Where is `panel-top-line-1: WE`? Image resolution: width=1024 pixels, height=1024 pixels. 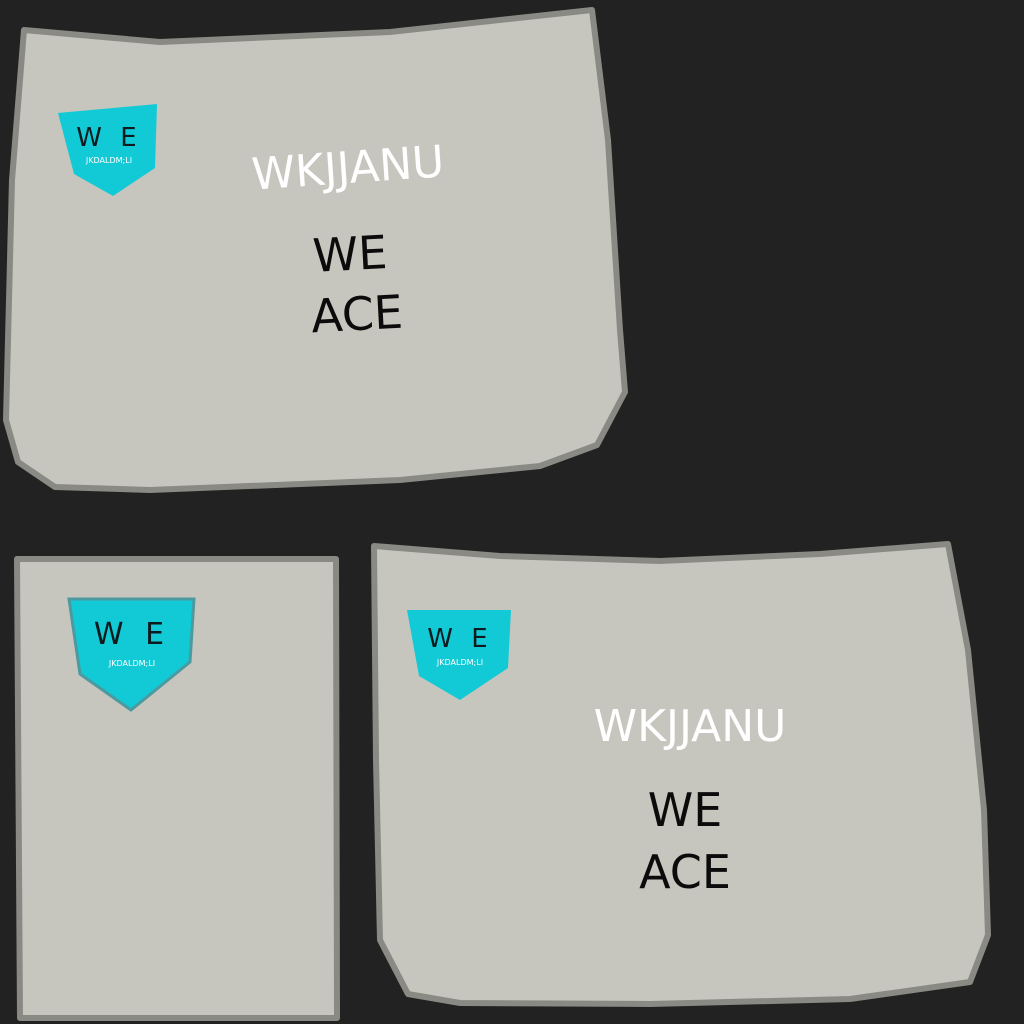 panel-top-line-1: WE is located at coordinates (349, 254).